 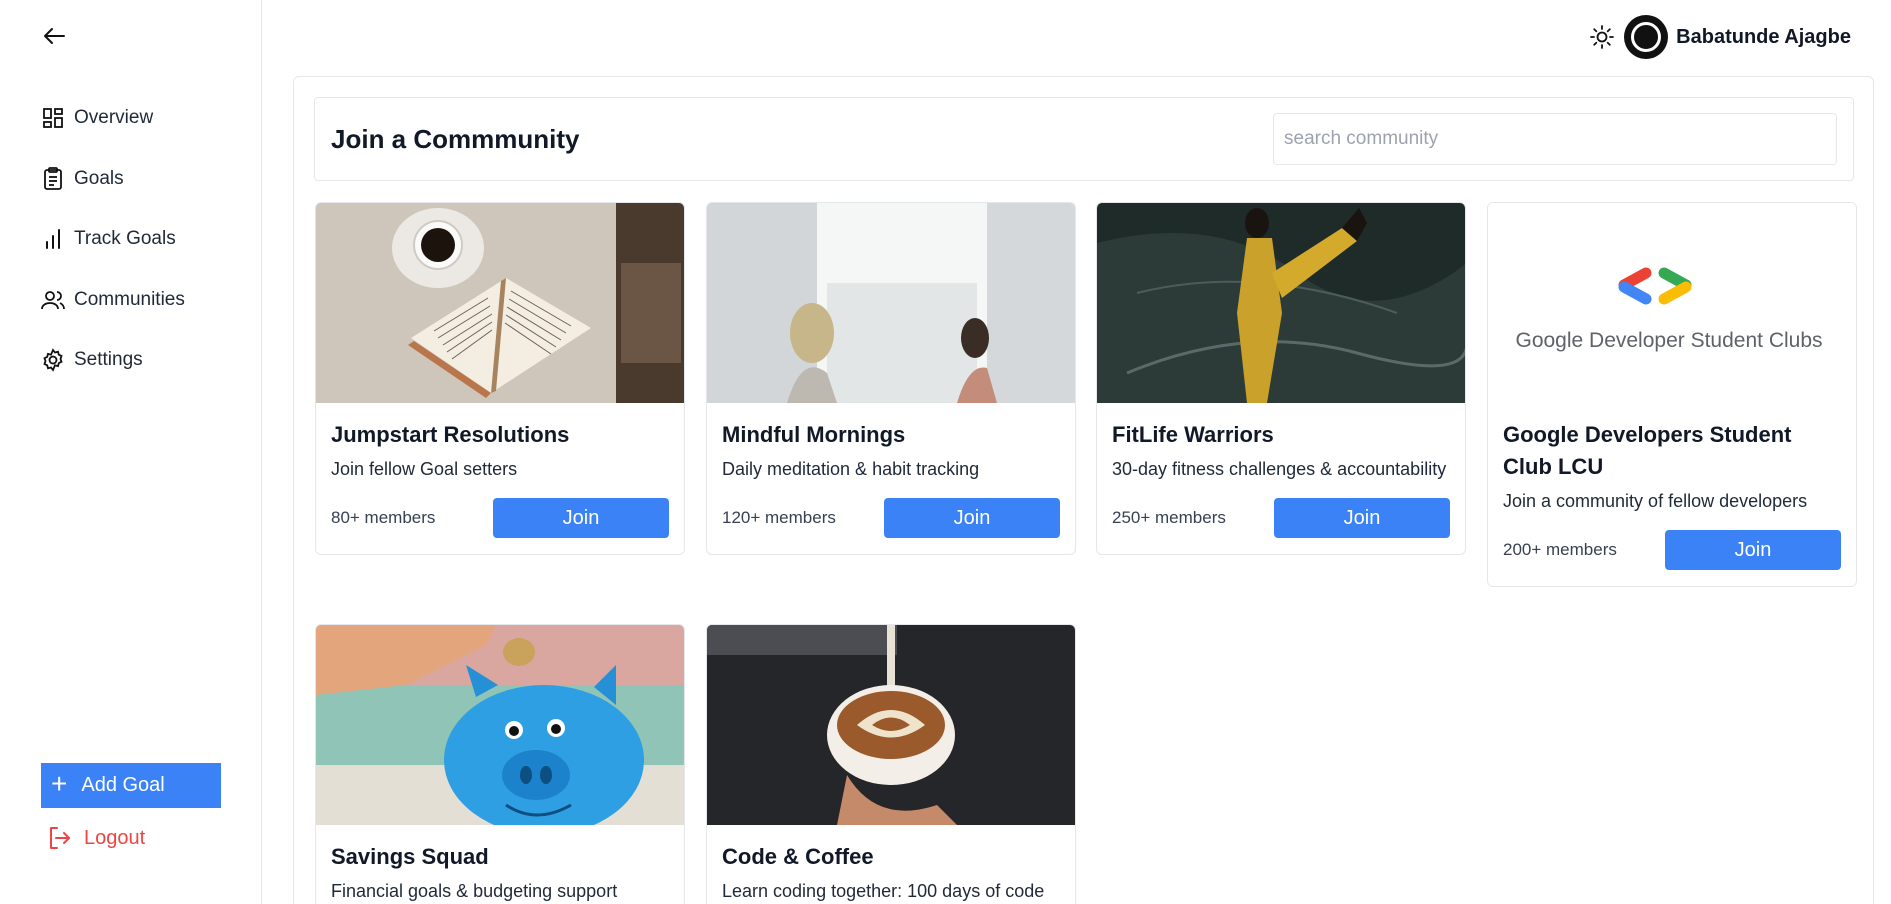 What do you see at coordinates (53, 360) in the screenshot?
I see `gear-icon` at bounding box center [53, 360].